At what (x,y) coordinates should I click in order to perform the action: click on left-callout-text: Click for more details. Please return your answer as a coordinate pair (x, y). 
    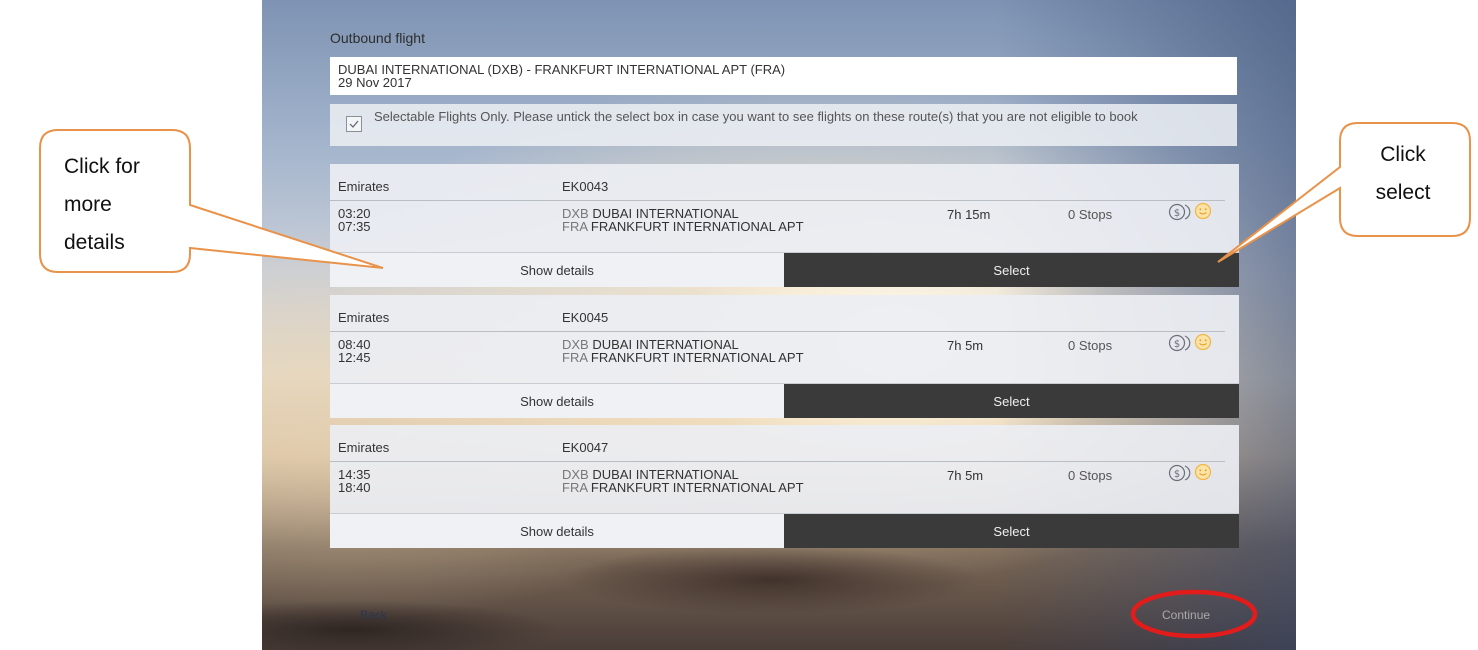
    Looking at the image, I should click on (119, 205).